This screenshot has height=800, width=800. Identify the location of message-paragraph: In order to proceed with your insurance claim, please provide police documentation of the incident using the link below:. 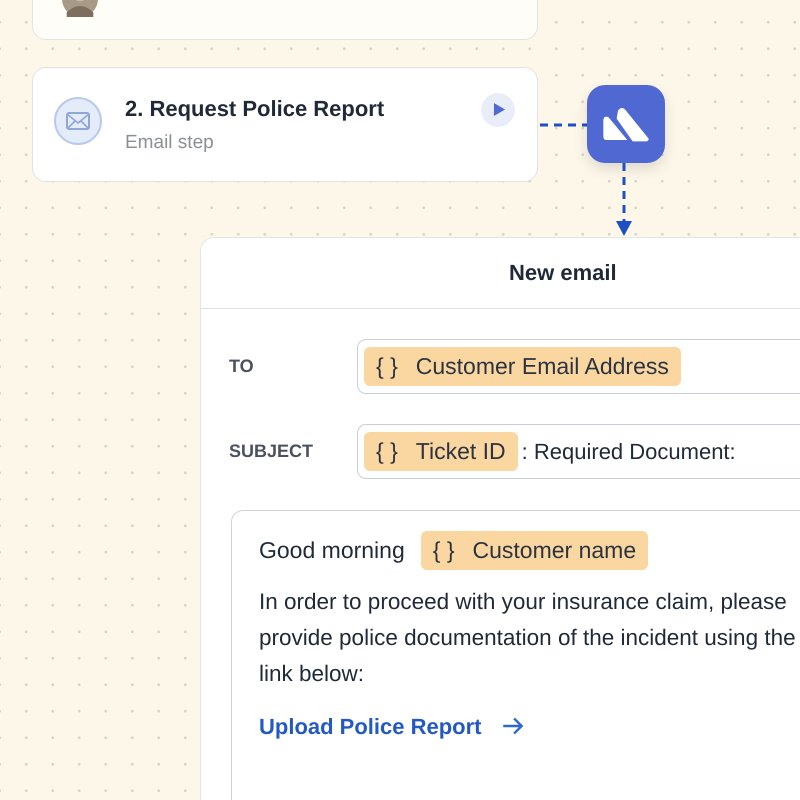
(528, 638).